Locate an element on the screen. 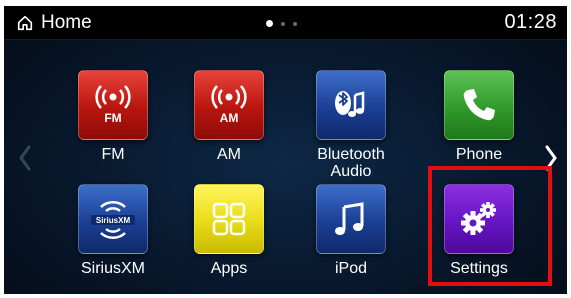 The height and width of the screenshot is (298, 571). am-button: AM is located at coordinates (229, 105).